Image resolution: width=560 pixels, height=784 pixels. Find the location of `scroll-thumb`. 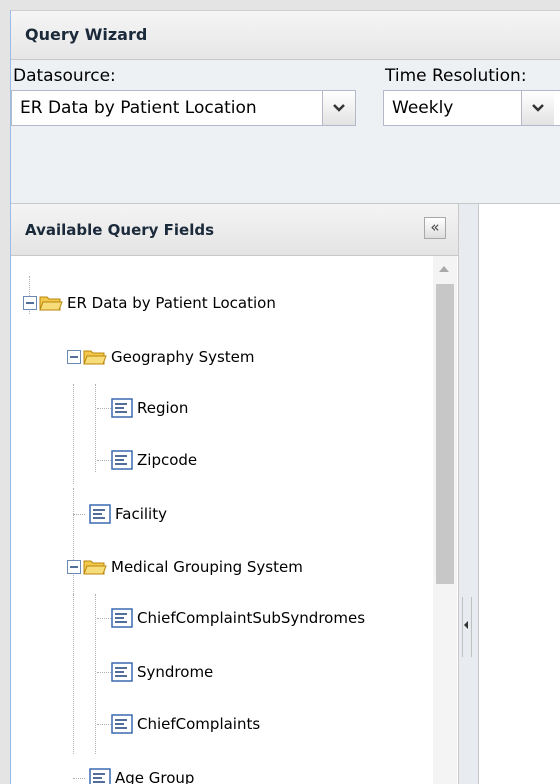

scroll-thumb is located at coordinates (445, 434).